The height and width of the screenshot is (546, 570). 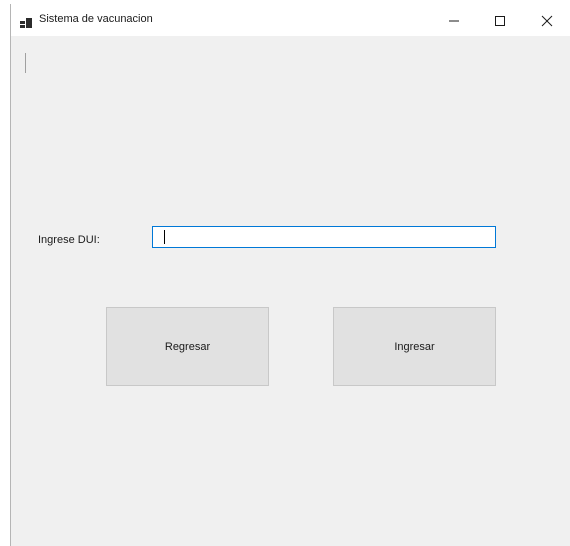 What do you see at coordinates (324, 237) in the screenshot?
I see `dui-input` at bounding box center [324, 237].